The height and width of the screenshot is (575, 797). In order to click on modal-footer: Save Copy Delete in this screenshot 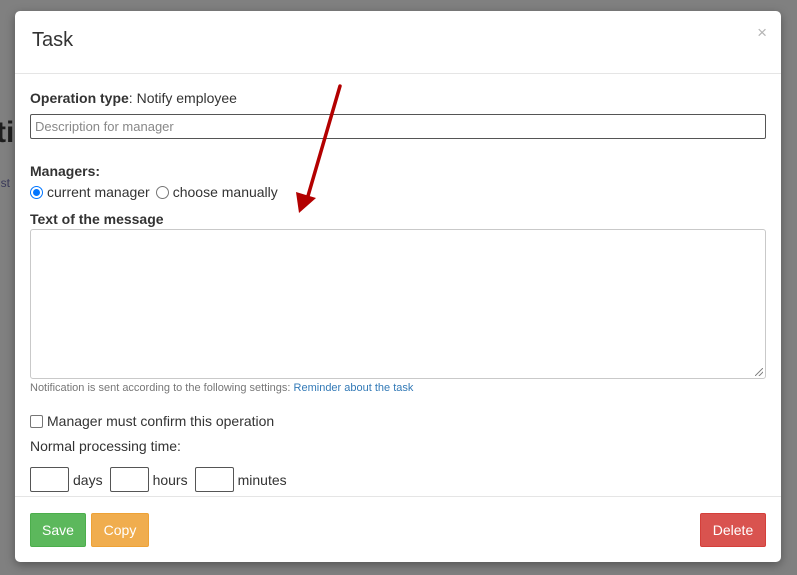, I will do `click(398, 529)`.